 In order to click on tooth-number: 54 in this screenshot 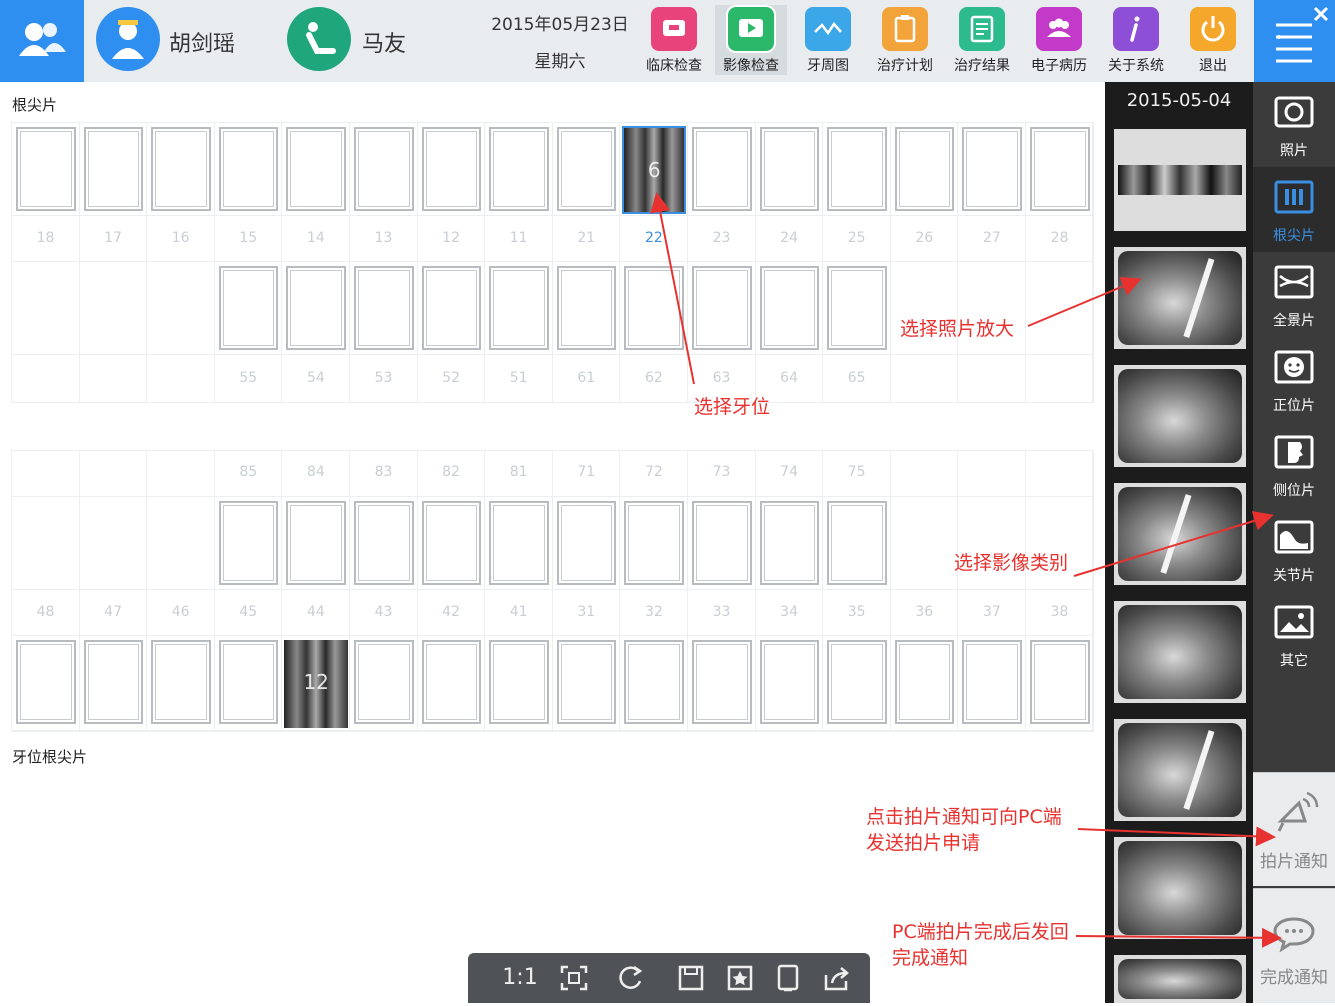, I will do `click(315, 378)`.